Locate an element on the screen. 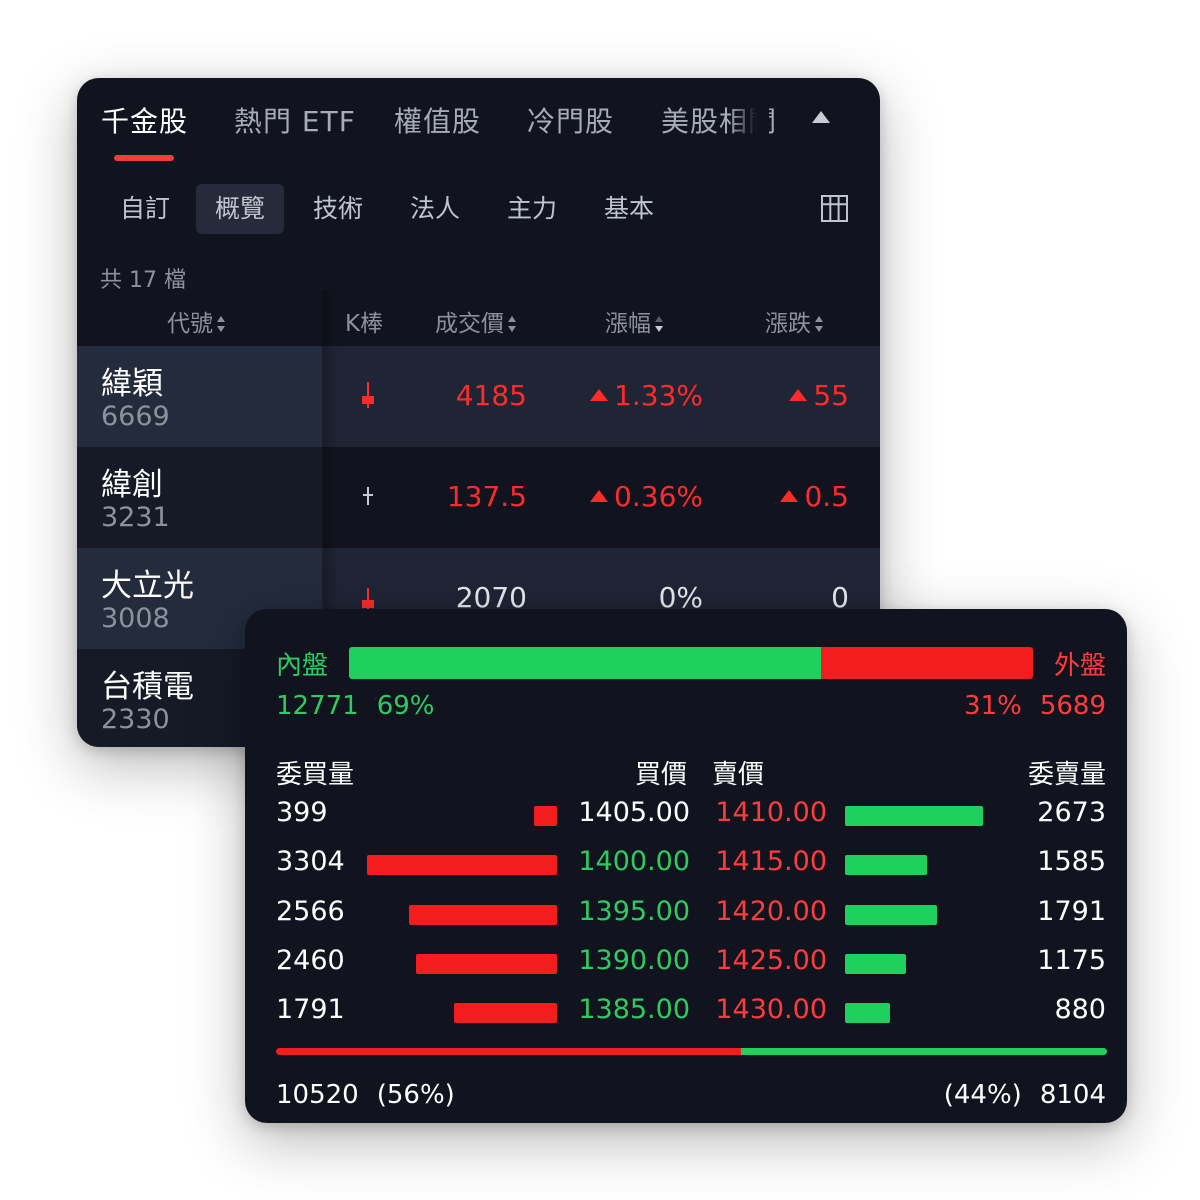 This screenshot has width=1200, height=1200. category-tabs: 千金股 熱門 ETF 權值股 冷門股 美股相關 is located at coordinates (478, 123).